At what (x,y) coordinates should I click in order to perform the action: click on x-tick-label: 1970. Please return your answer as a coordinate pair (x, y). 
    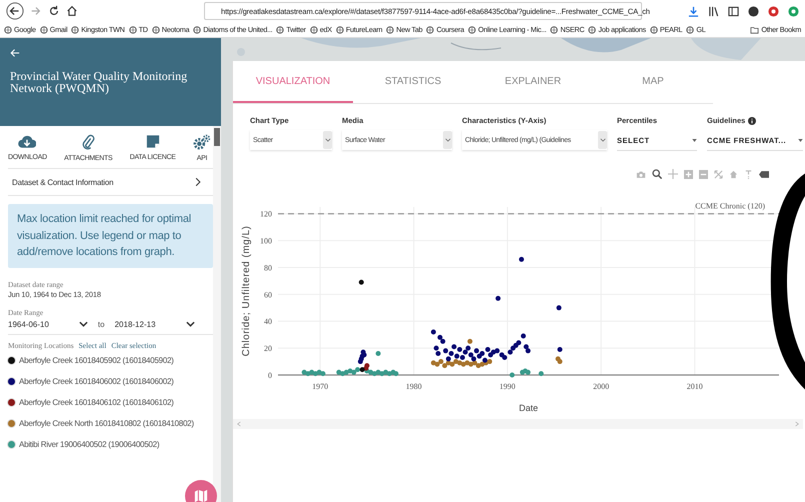
    Looking at the image, I should click on (320, 386).